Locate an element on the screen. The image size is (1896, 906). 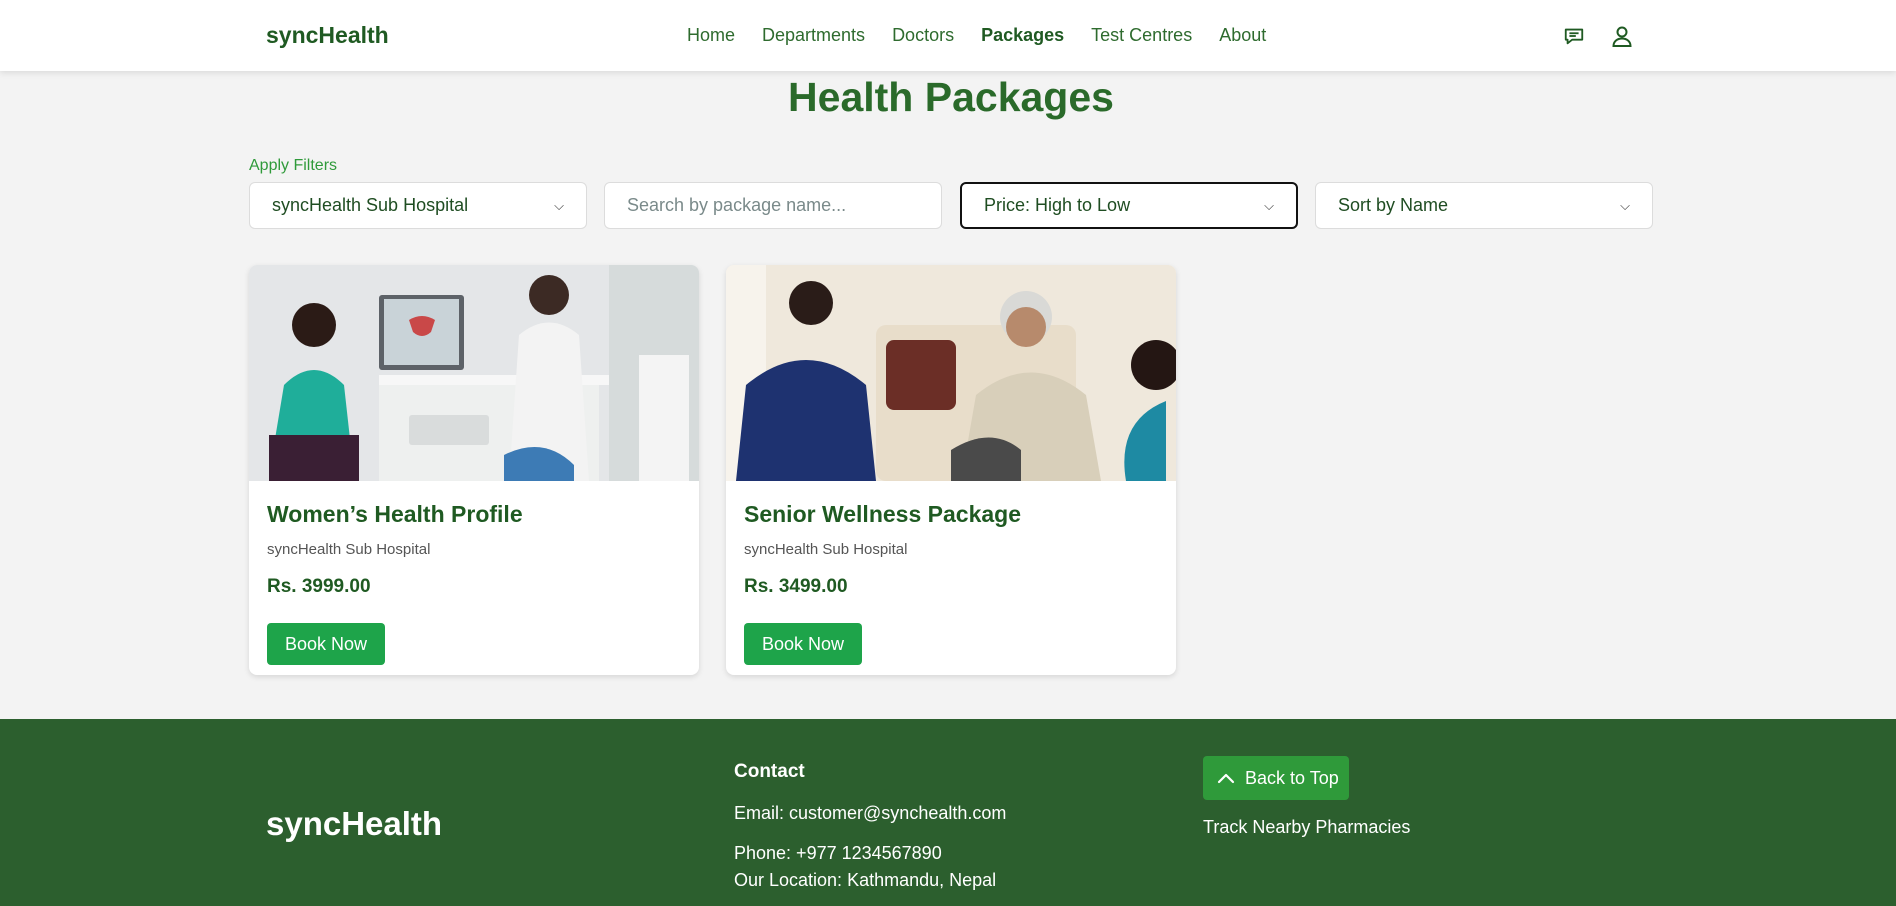
hospital-select: syncHealth Sub Hospital ⌵ is located at coordinates (418, 205).